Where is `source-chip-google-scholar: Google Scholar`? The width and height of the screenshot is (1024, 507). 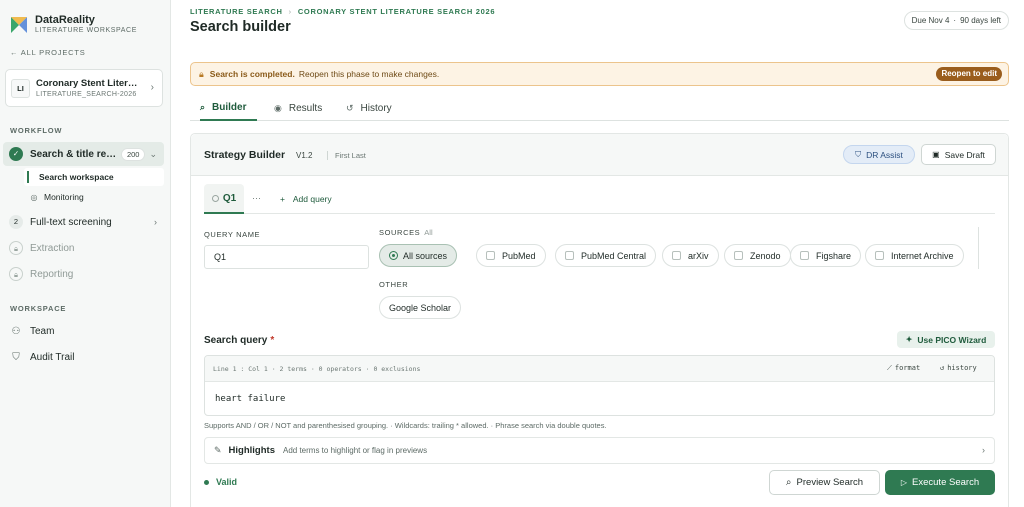
source-chip-google-scholar: Google Scholar is located at coordinates (420, 307).